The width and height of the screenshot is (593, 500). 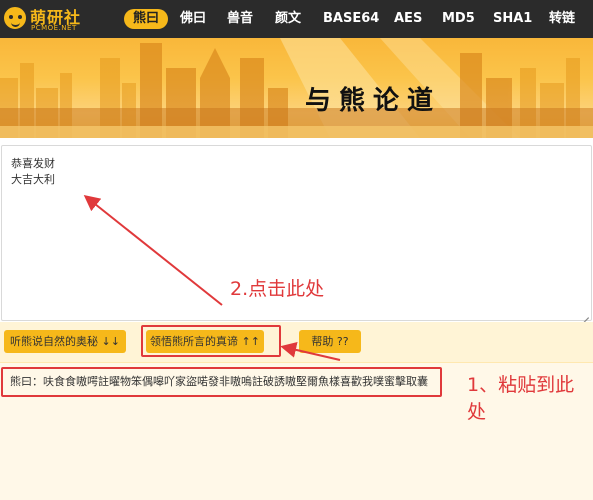 What do you see at coordinates (277, 289) in the screenshot?
I see `click-hint-annotation: 2.点击此处` at bounding box center [277, 289].